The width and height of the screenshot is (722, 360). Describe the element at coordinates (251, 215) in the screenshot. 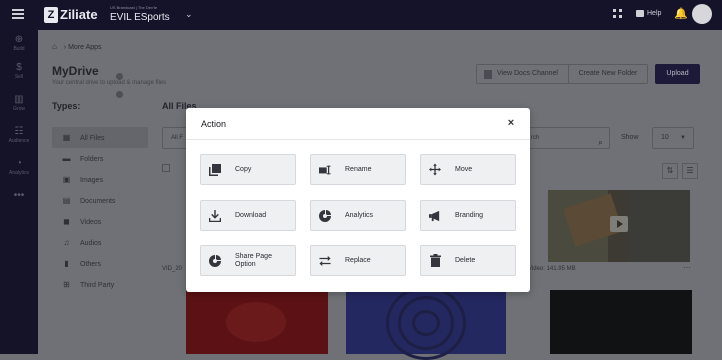

I see `action-label: Download` at that location.